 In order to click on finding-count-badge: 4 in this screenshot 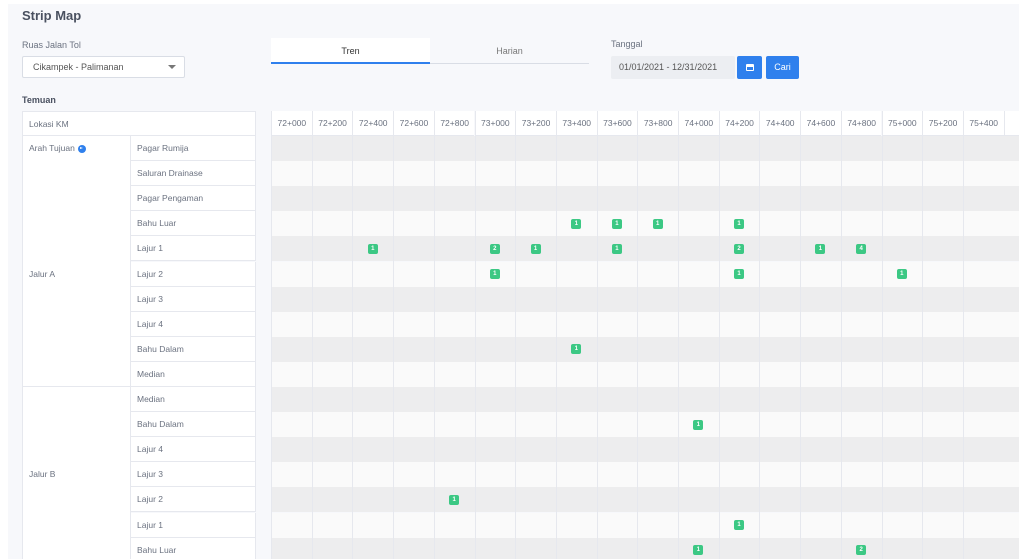, I will do `click(861, 248)`.